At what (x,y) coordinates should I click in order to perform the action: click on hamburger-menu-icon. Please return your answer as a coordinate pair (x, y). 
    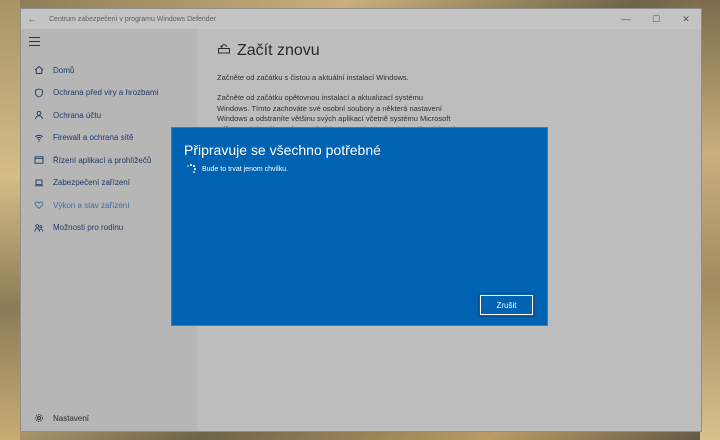
    Looking at the image, I should click on (34, 41).